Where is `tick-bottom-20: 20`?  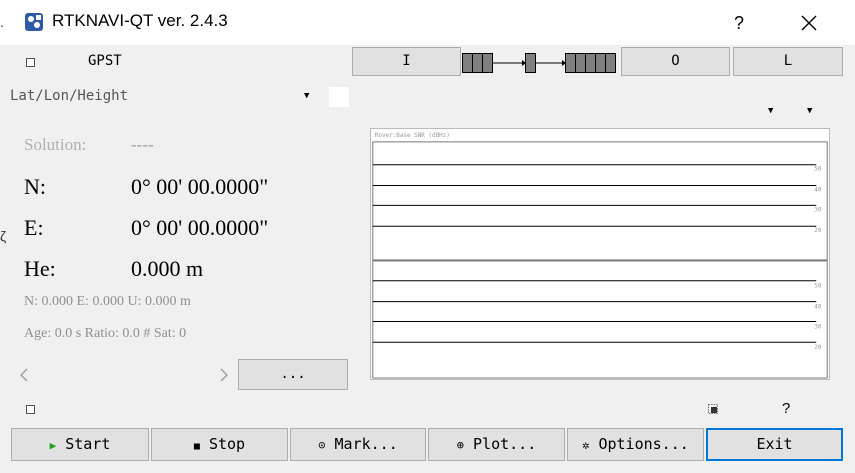
tick-bottom-20: 20 is located at coordinates (818, 347).